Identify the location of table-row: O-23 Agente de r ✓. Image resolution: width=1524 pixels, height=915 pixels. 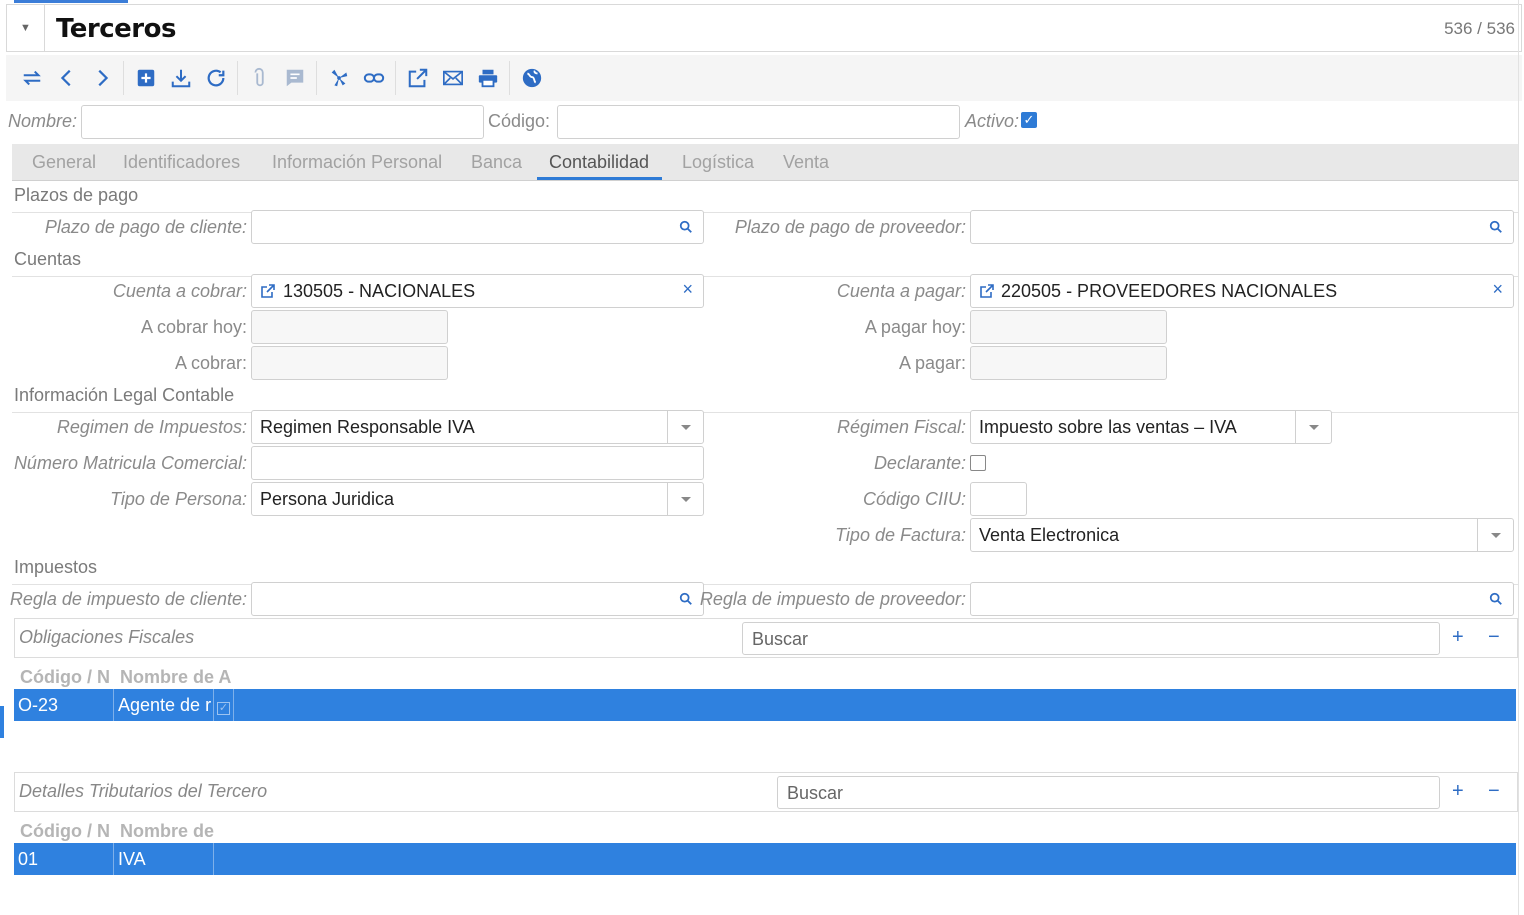
(765, 705).